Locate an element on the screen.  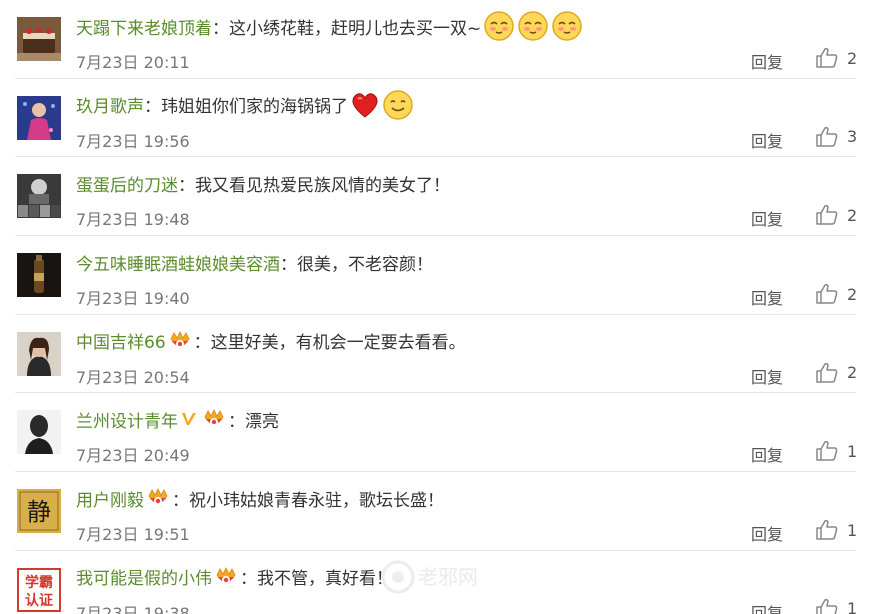
comment-line: 玖月歌声：玮姐姐你们家的海锅锅了 is located at coordinates (245, 105).